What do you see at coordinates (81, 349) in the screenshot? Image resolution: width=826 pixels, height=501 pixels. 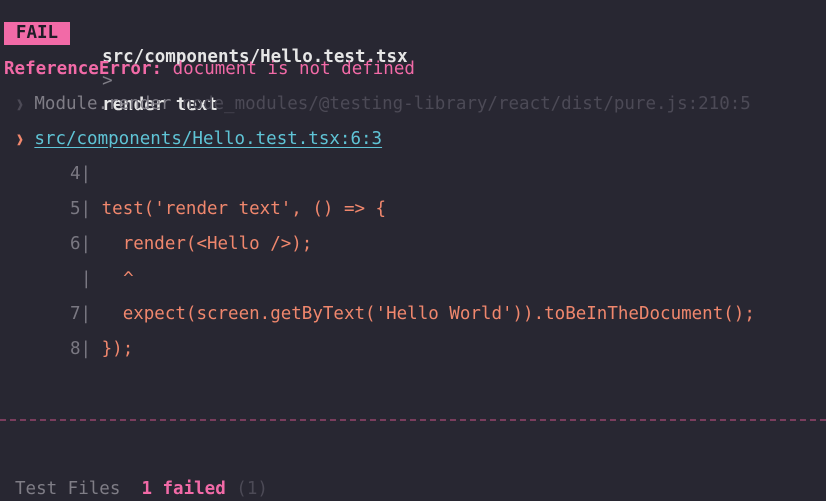 I see `line-number: 8|` at bounding box center [81, 349].